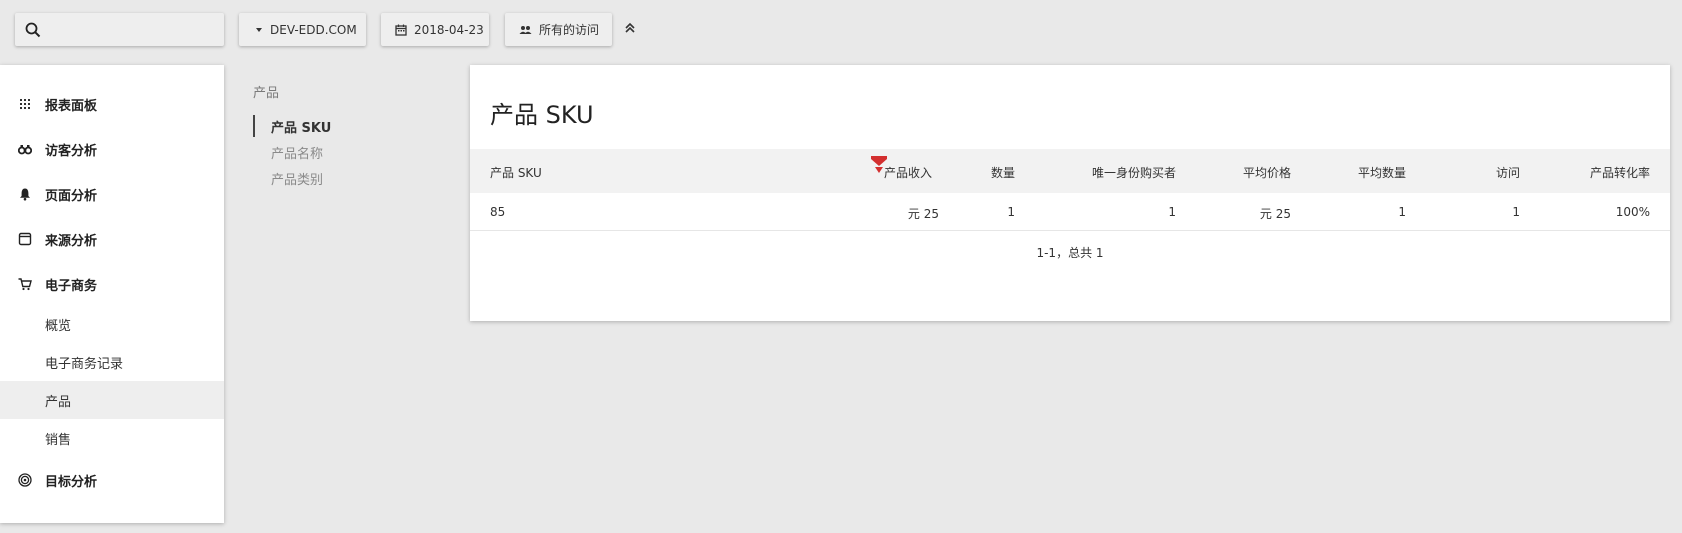 This screenshot has width=1682, height=533. I want to click on pagination-info: 1-1，总共 1, so click(1070, 253).